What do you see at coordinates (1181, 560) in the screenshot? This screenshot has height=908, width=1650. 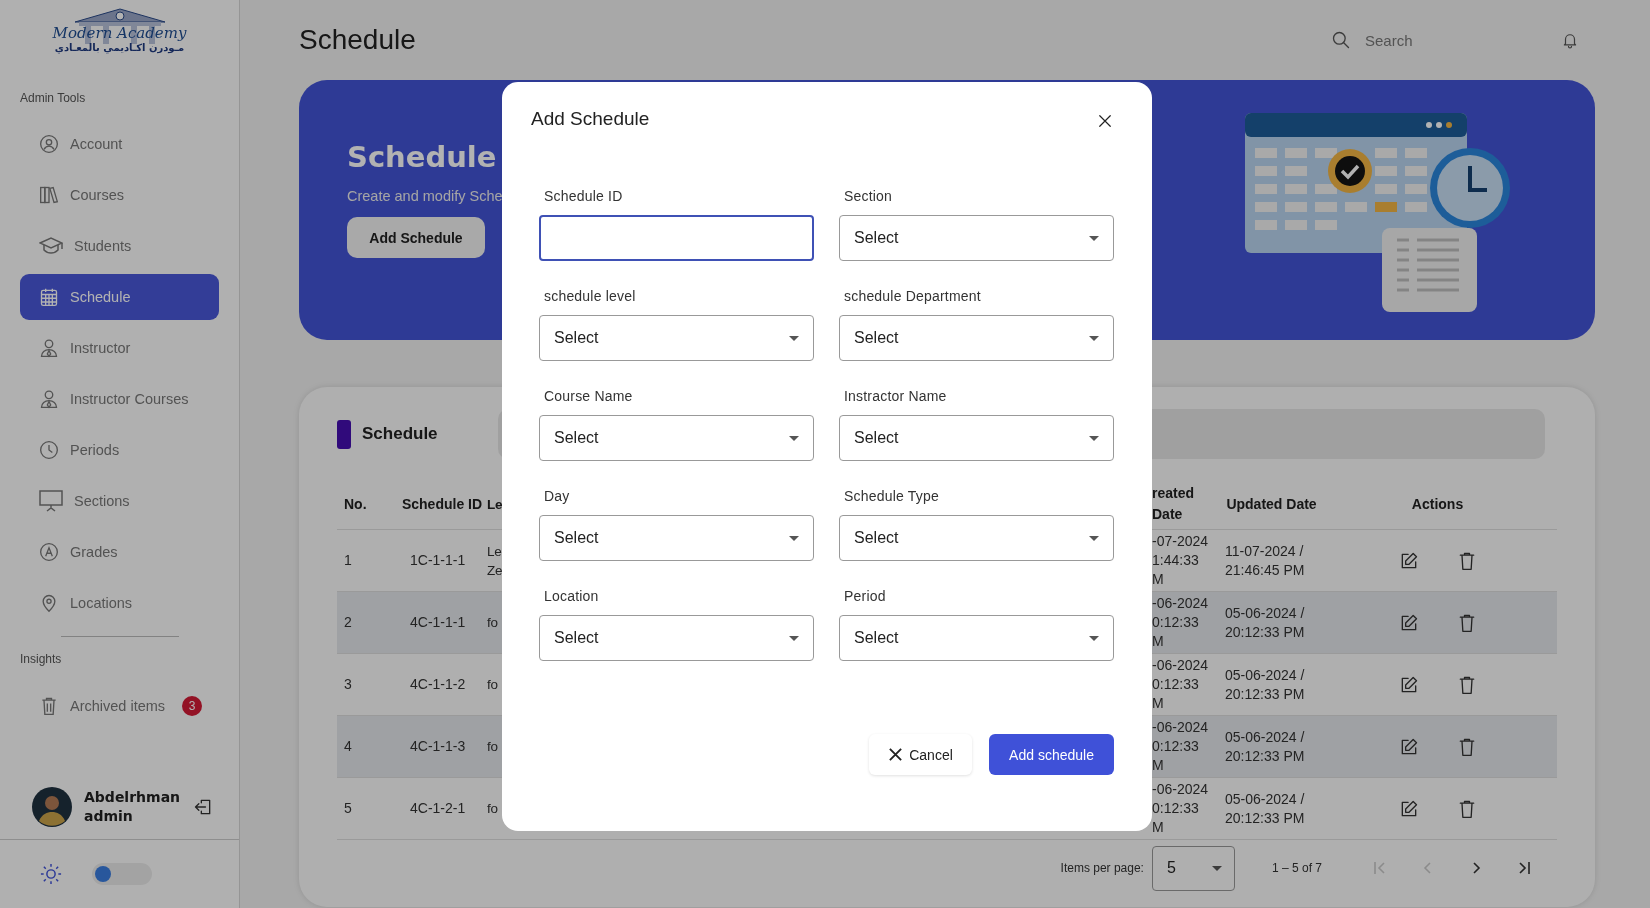 I see `table-cell-text: -07-2024 1:44:33 M` at bounding box center [1181, 560].